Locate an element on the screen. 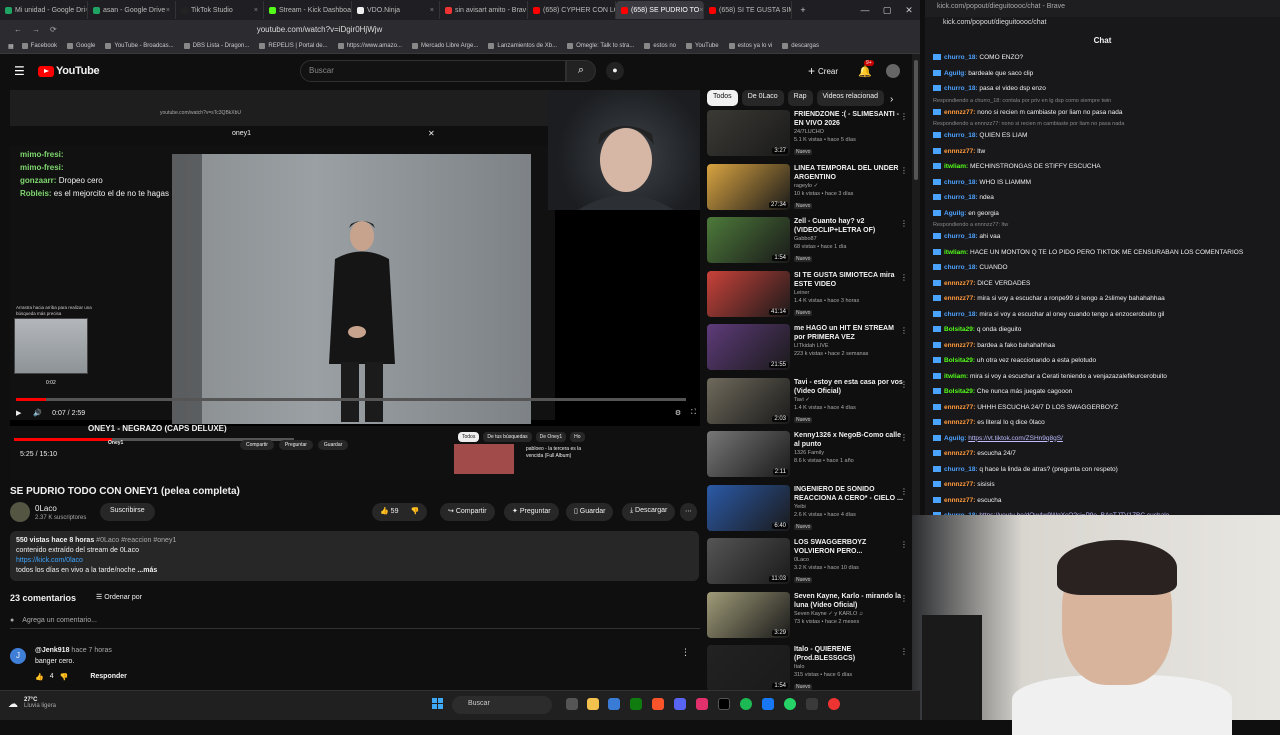 The height and width of the screenshot is (735, 1280). browser-tab: Mi unidad - Google Dri× is located at coordinates (44, 10).